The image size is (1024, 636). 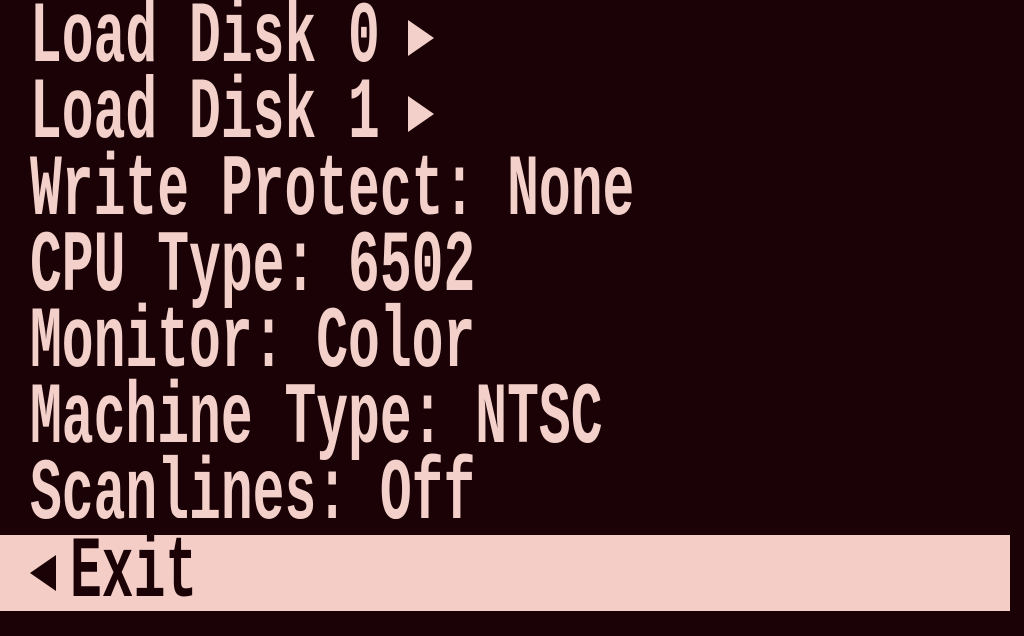 What do you see at coordinates (43, 573) in the screenshot?
I see `triangle-left-icon` at bounding box center [43, 573].